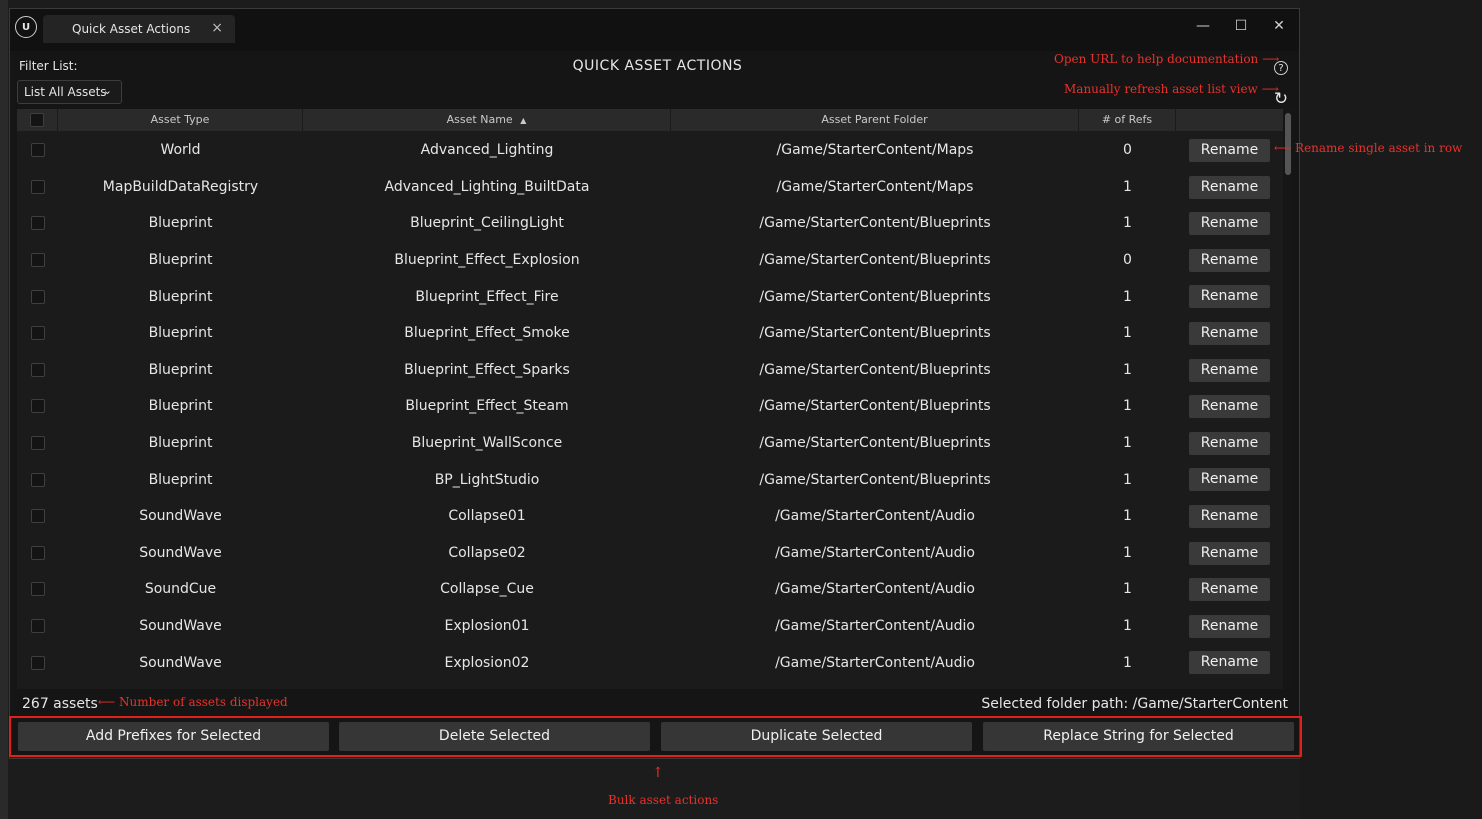 This screenshot has width=1482, height=819. Describe the element at coordinates (487, 626) in the screenshot. I see `asset-name-cell: Explosion01` at that location.